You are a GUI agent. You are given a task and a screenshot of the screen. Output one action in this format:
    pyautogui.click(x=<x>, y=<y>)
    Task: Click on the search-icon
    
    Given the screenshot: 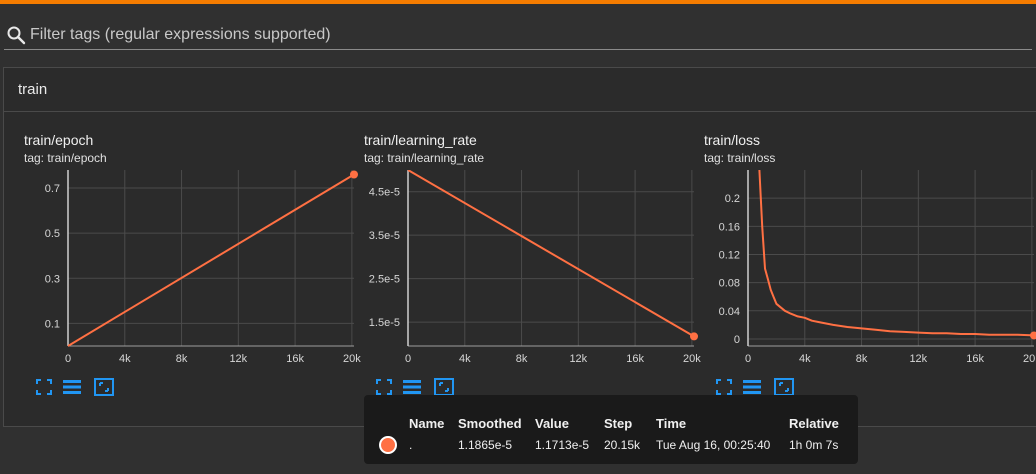 What is the action you would take?
    pyautogui.click(x=16, y=35)
    